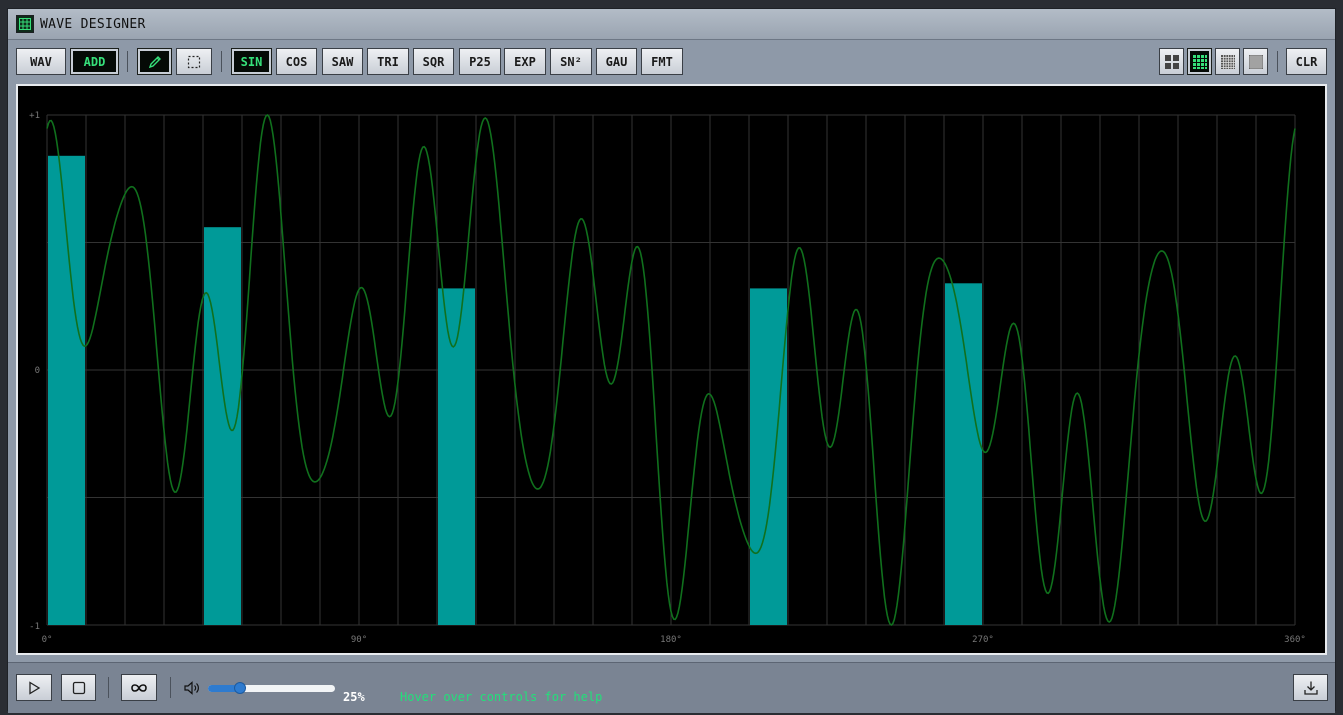 This screenshot has height=715, width=1343. I want to click on x-label-270: 270°, so click(983, 640).